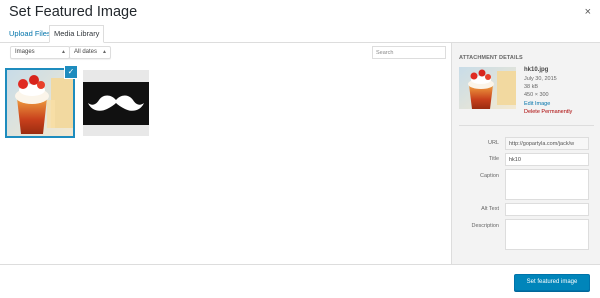  What do you see at coordinates (547, 159) in the screenshot?
I see `title-field` at bounding box center [547, 159].